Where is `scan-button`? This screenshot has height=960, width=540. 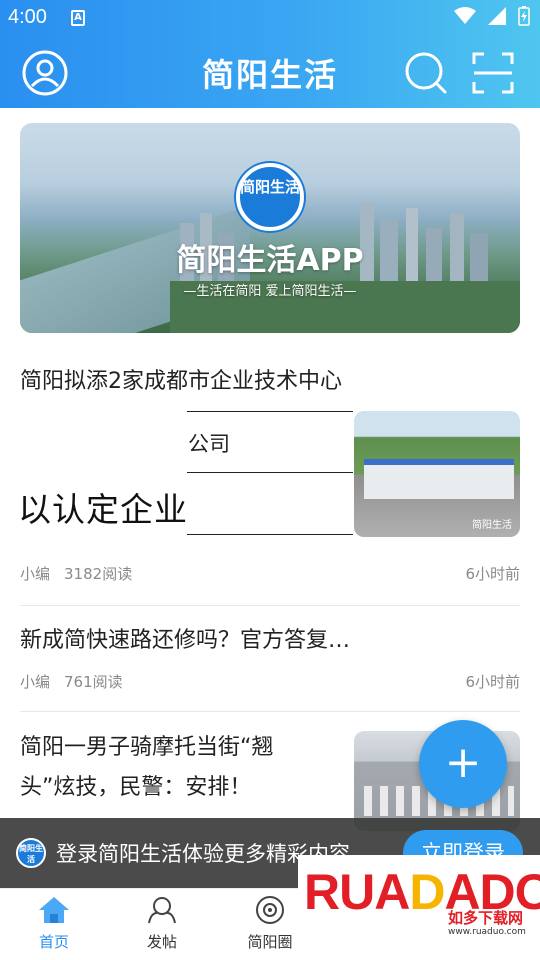
scan-button is located at coordinates (493, 73).